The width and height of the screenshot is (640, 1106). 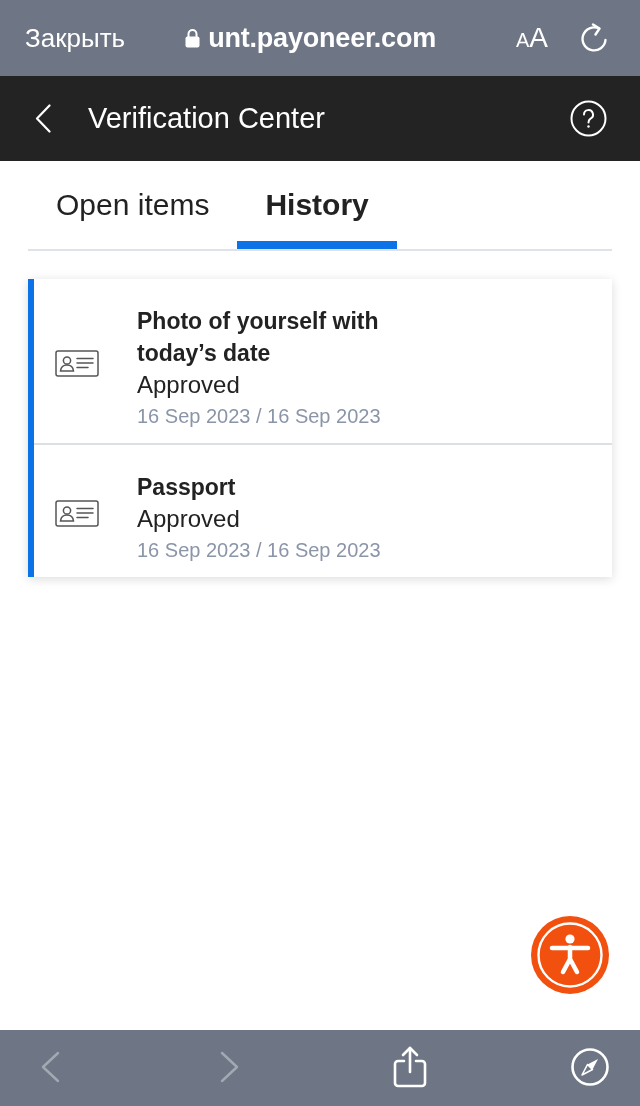 What do you see at coordinates (588, 118) in the screenshot?
I see `help-icon` at bounding box center [588, 118].